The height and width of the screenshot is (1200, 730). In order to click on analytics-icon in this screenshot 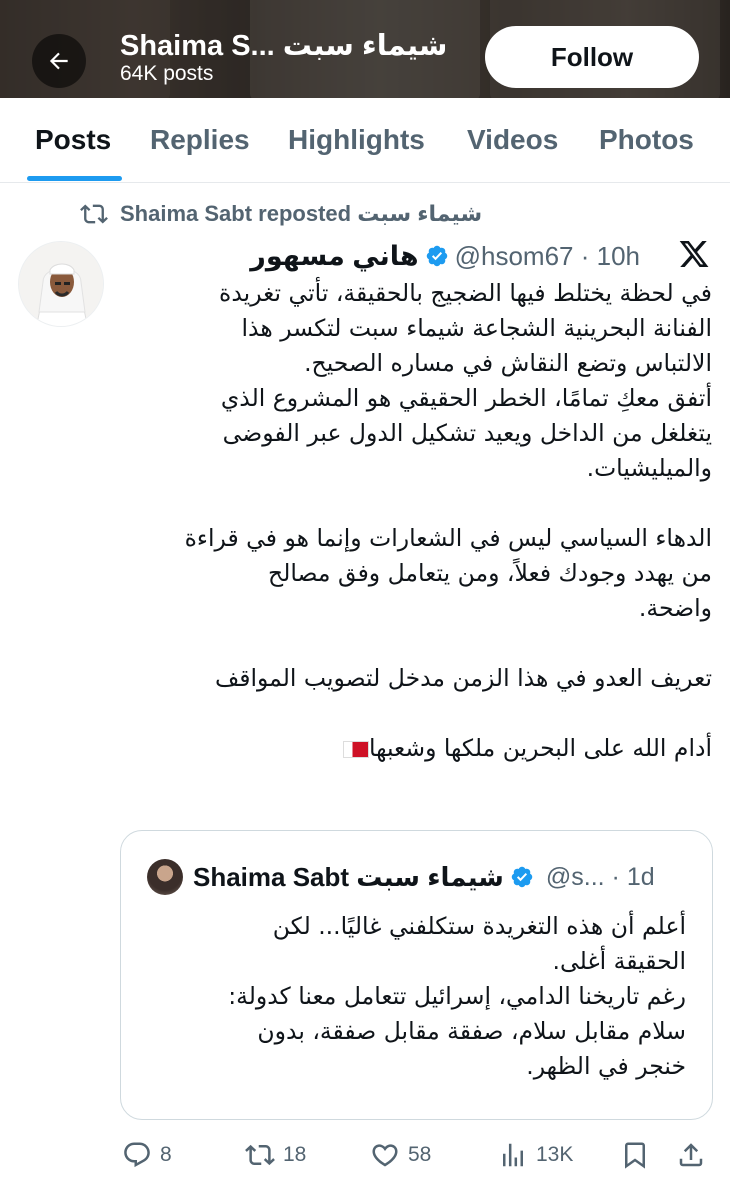, I will do `click(513, 1155)`.